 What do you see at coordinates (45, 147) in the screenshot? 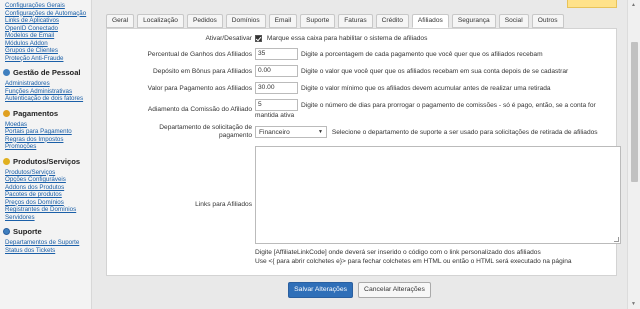
I see `sidebar-link: Promoções` at bounding box center [45, 147].